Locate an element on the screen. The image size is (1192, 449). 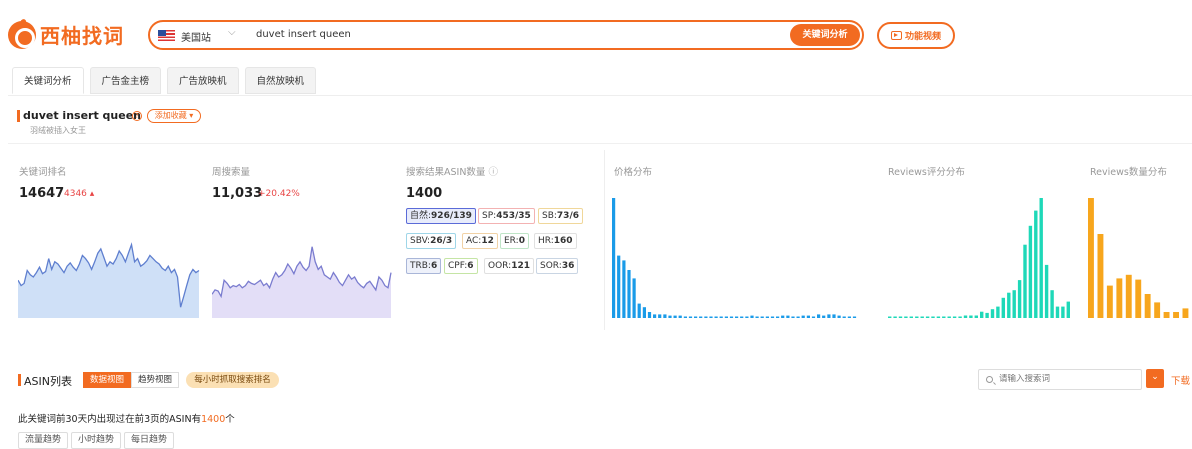
us-flag-icon is located at coordinates (166, 35).